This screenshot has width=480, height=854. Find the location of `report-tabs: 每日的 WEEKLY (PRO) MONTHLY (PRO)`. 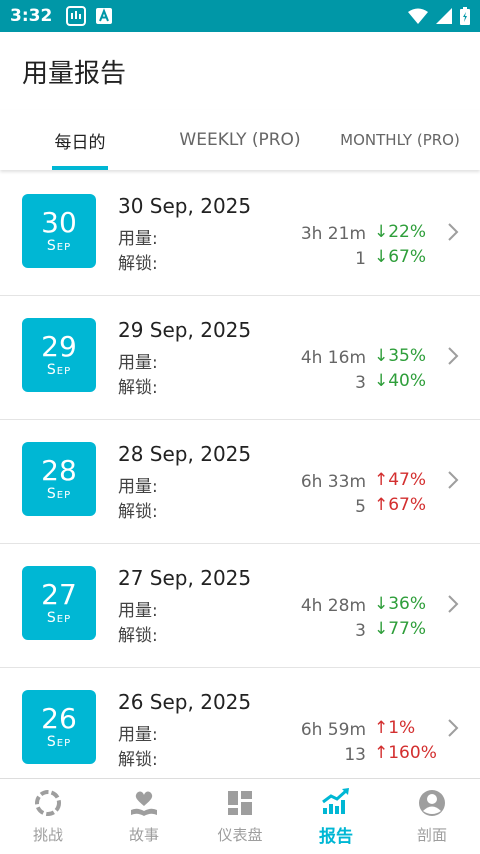

report-tabs: 每日的 WEEKLY (PRO) MONTHLY (PRO) is located at coordinates (240, 140).